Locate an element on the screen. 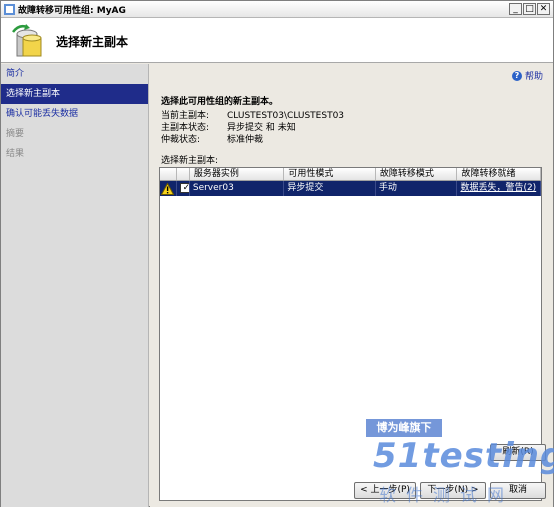  select-checkbox: ✓ is located at coordinates (184, 188).